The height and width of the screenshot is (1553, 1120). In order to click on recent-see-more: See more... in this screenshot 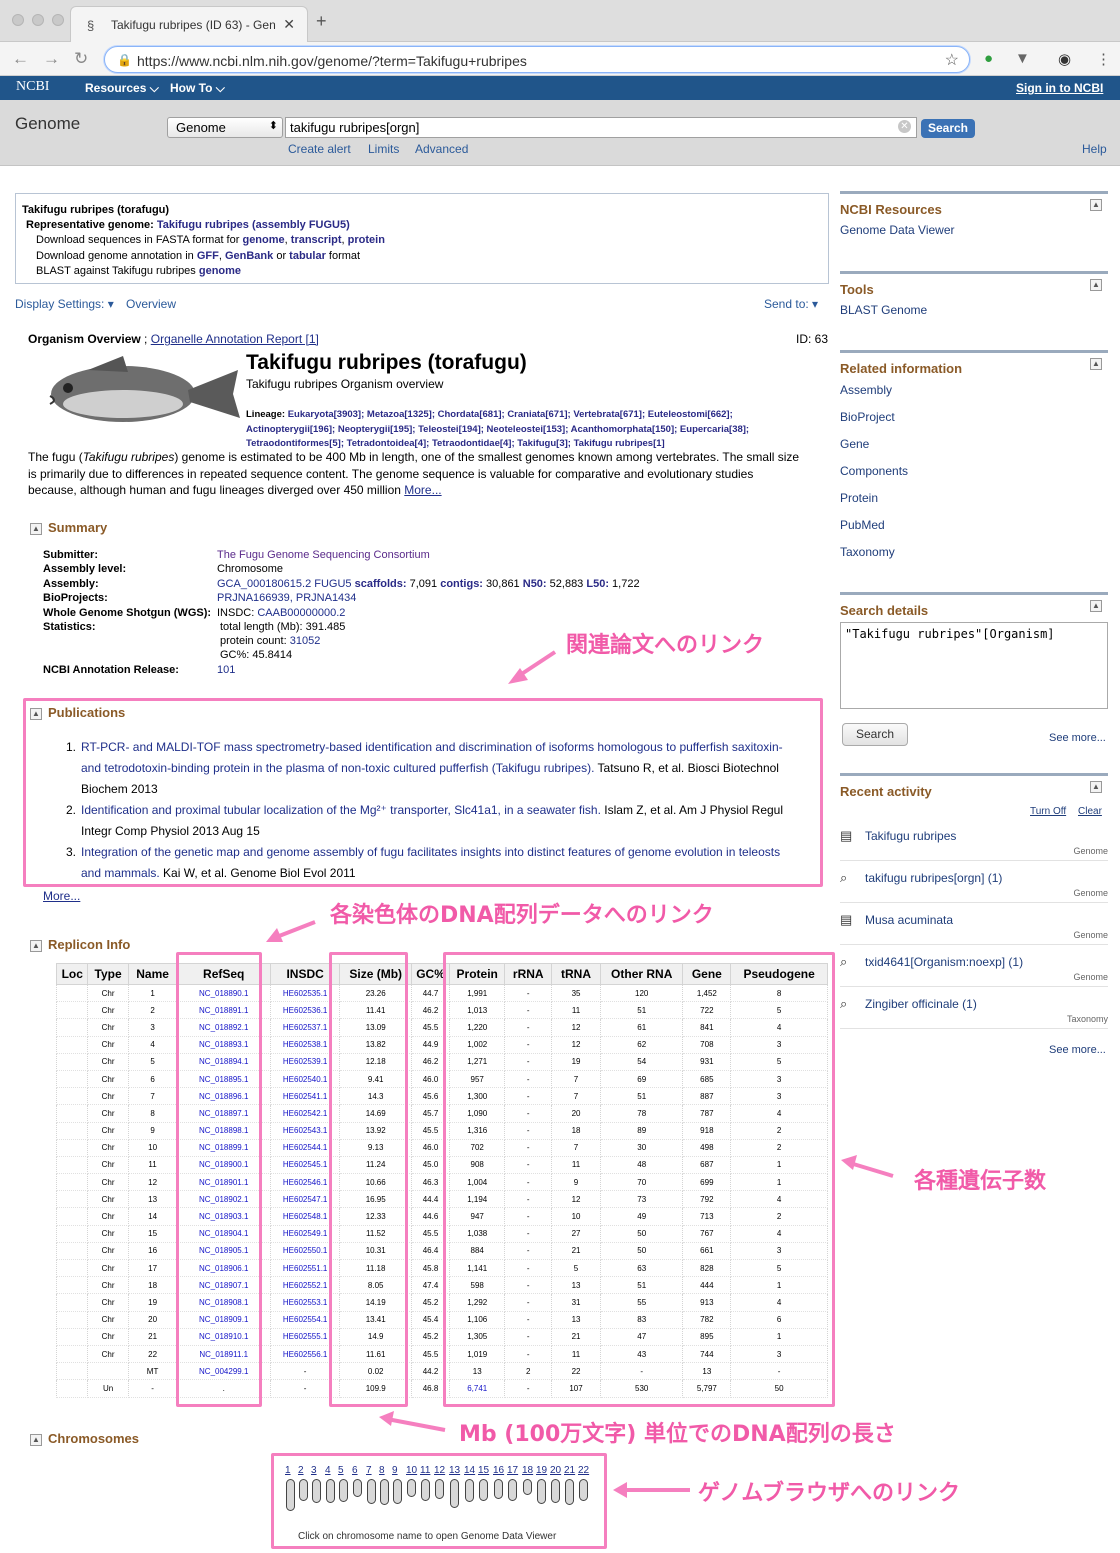, I will do `click(1077, 1050)`.